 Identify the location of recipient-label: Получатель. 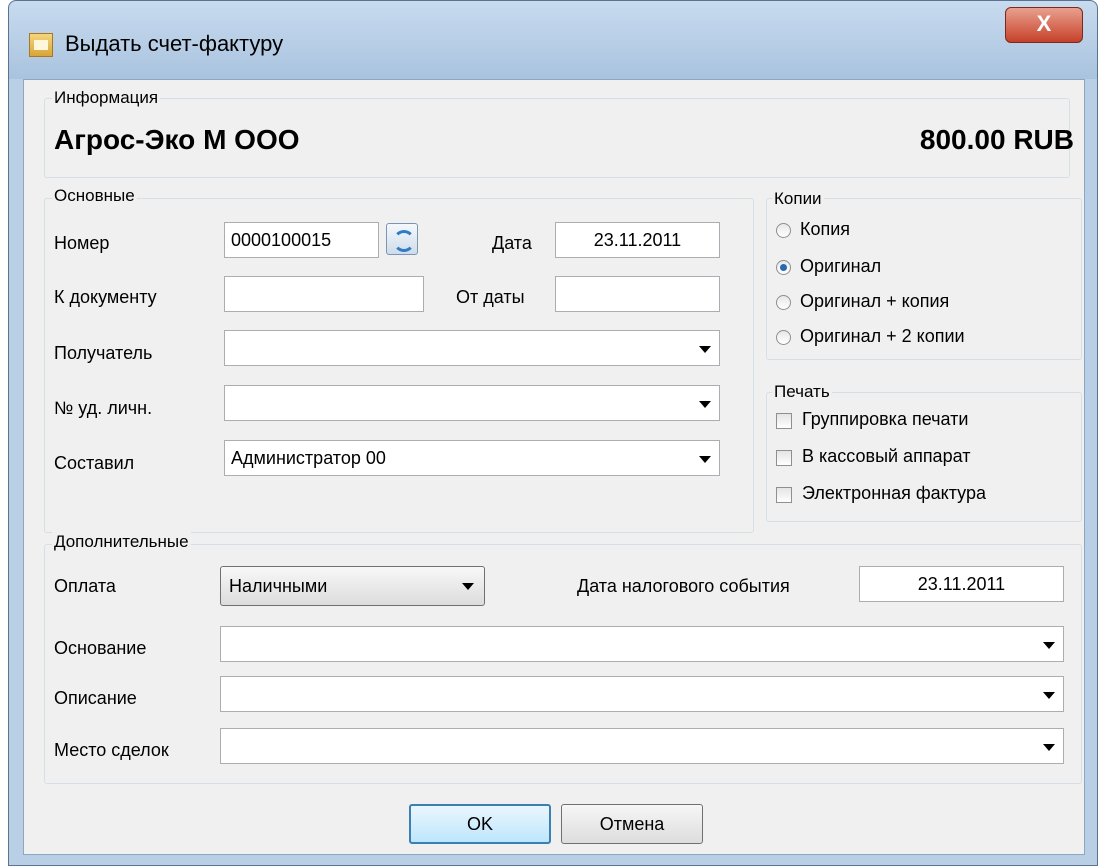
(103, 353).